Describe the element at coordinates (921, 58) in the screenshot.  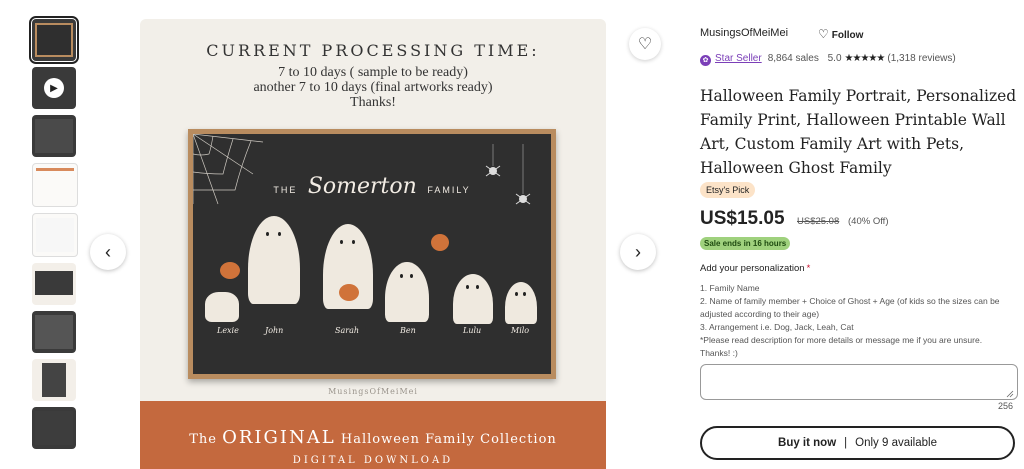
I see `reviews-link: (1,318 reviews)` at that location.